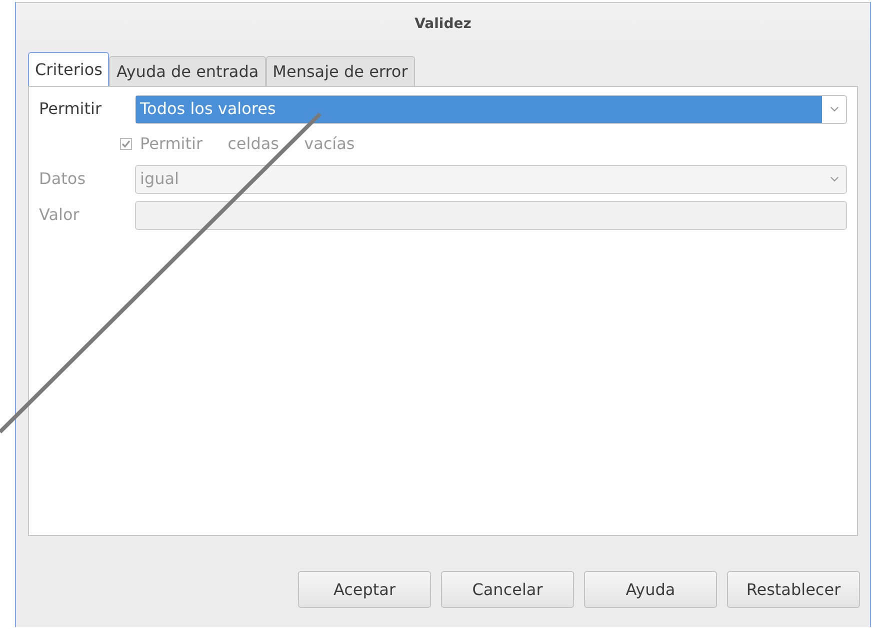 The image size is (883, 629). Describe the element at coordinates (650, 589) in the screenshot. I see `dialog-button: Ayuda` at that location.